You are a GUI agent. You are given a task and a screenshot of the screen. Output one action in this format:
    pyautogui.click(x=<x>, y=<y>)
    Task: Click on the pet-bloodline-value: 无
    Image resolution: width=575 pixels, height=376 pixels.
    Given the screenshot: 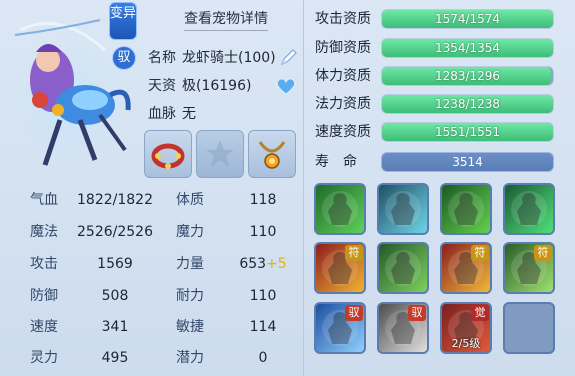 What is the action you would take?
    pyautogui.click(x=189, y=114)
    